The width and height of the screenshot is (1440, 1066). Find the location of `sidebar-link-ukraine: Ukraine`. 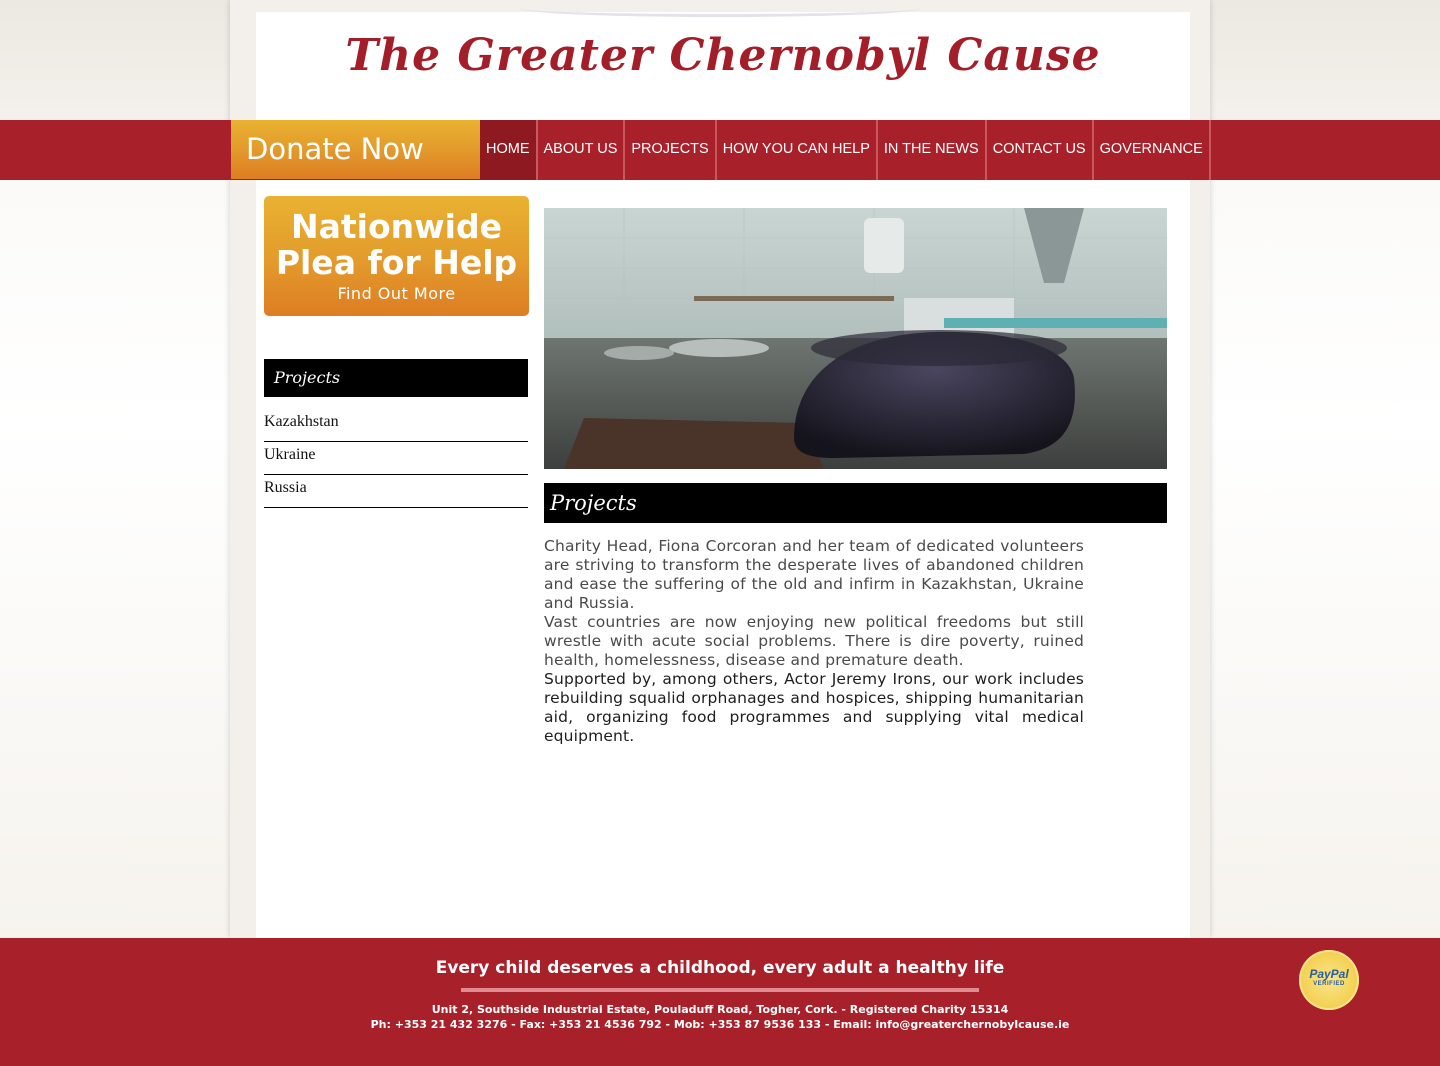

sidebar-link-ukraine: Ukraine is located at coordinates (396, 459).